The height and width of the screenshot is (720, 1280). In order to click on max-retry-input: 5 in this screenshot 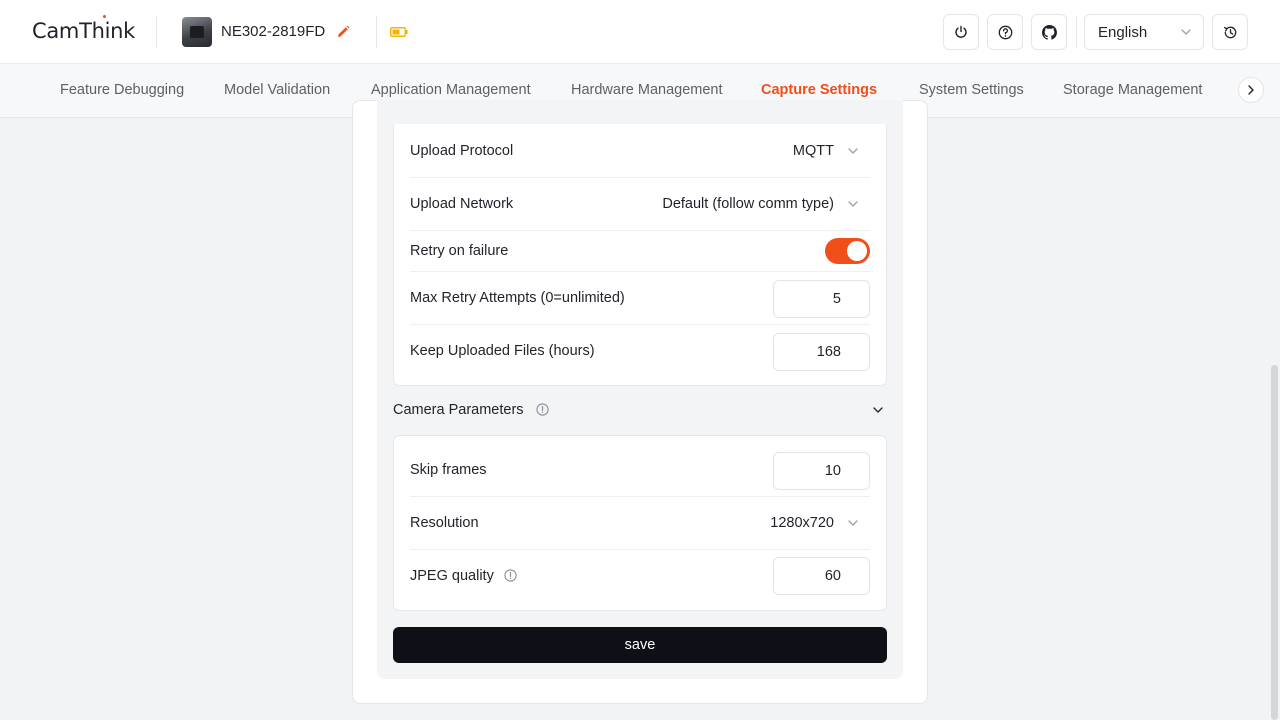, I will do `click(821, 299)`.